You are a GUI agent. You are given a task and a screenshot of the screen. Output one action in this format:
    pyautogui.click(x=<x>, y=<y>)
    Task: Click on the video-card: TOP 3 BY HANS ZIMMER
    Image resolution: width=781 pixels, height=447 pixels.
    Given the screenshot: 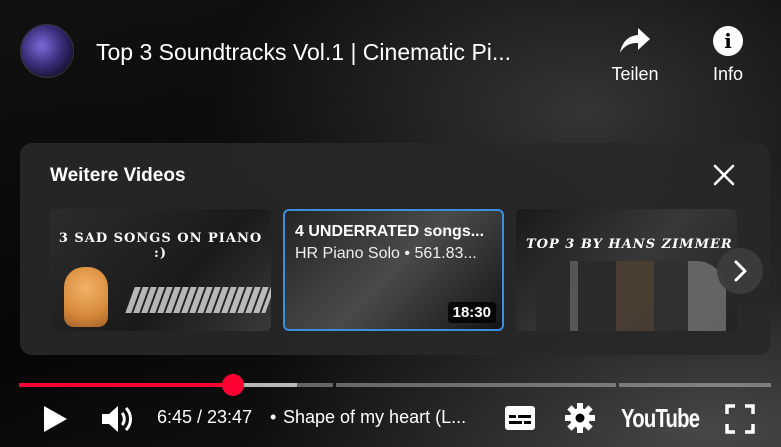 What is the action you would take?
    pyautogui.click(x=626, y=270)
    